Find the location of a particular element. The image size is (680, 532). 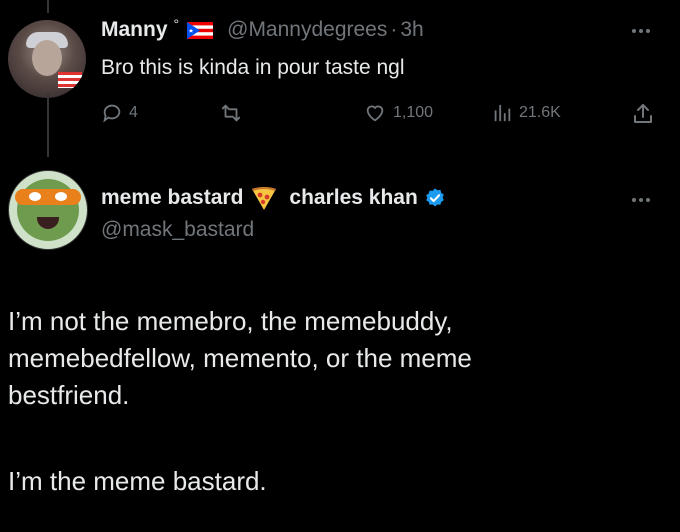

share-icon is located at coordinates (643, 114).